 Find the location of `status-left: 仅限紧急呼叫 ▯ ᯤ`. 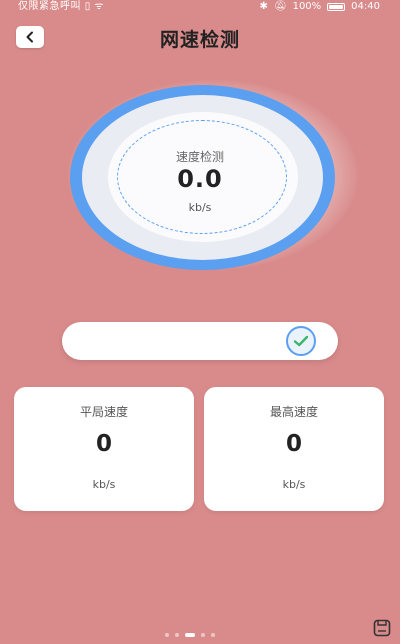

status-left: 仅限紧急呼叫 ▯ ᯤ is located at coordinates (61, 7).